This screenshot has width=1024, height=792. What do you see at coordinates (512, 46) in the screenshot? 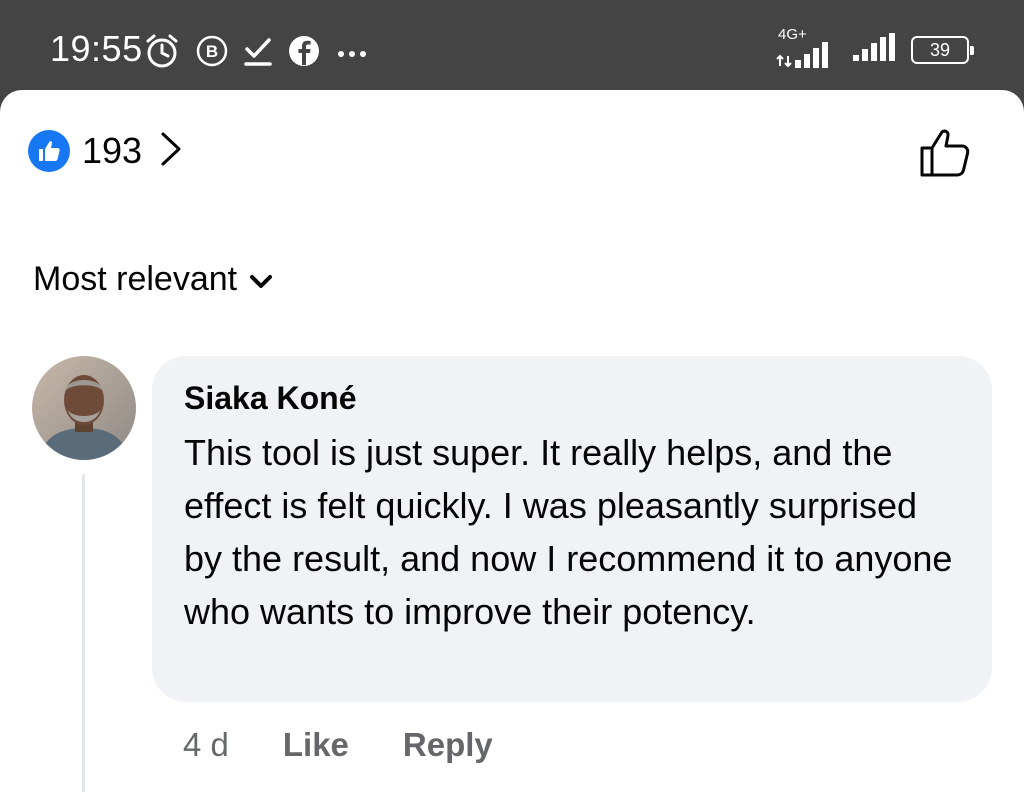
I see `status-bar: 19:55 B 4G+ 39` at bounding box center [512, 46].